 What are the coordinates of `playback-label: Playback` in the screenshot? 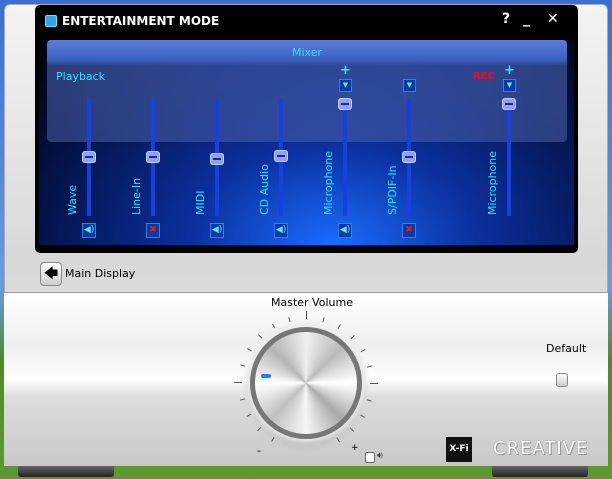 It's located at (81, 76).